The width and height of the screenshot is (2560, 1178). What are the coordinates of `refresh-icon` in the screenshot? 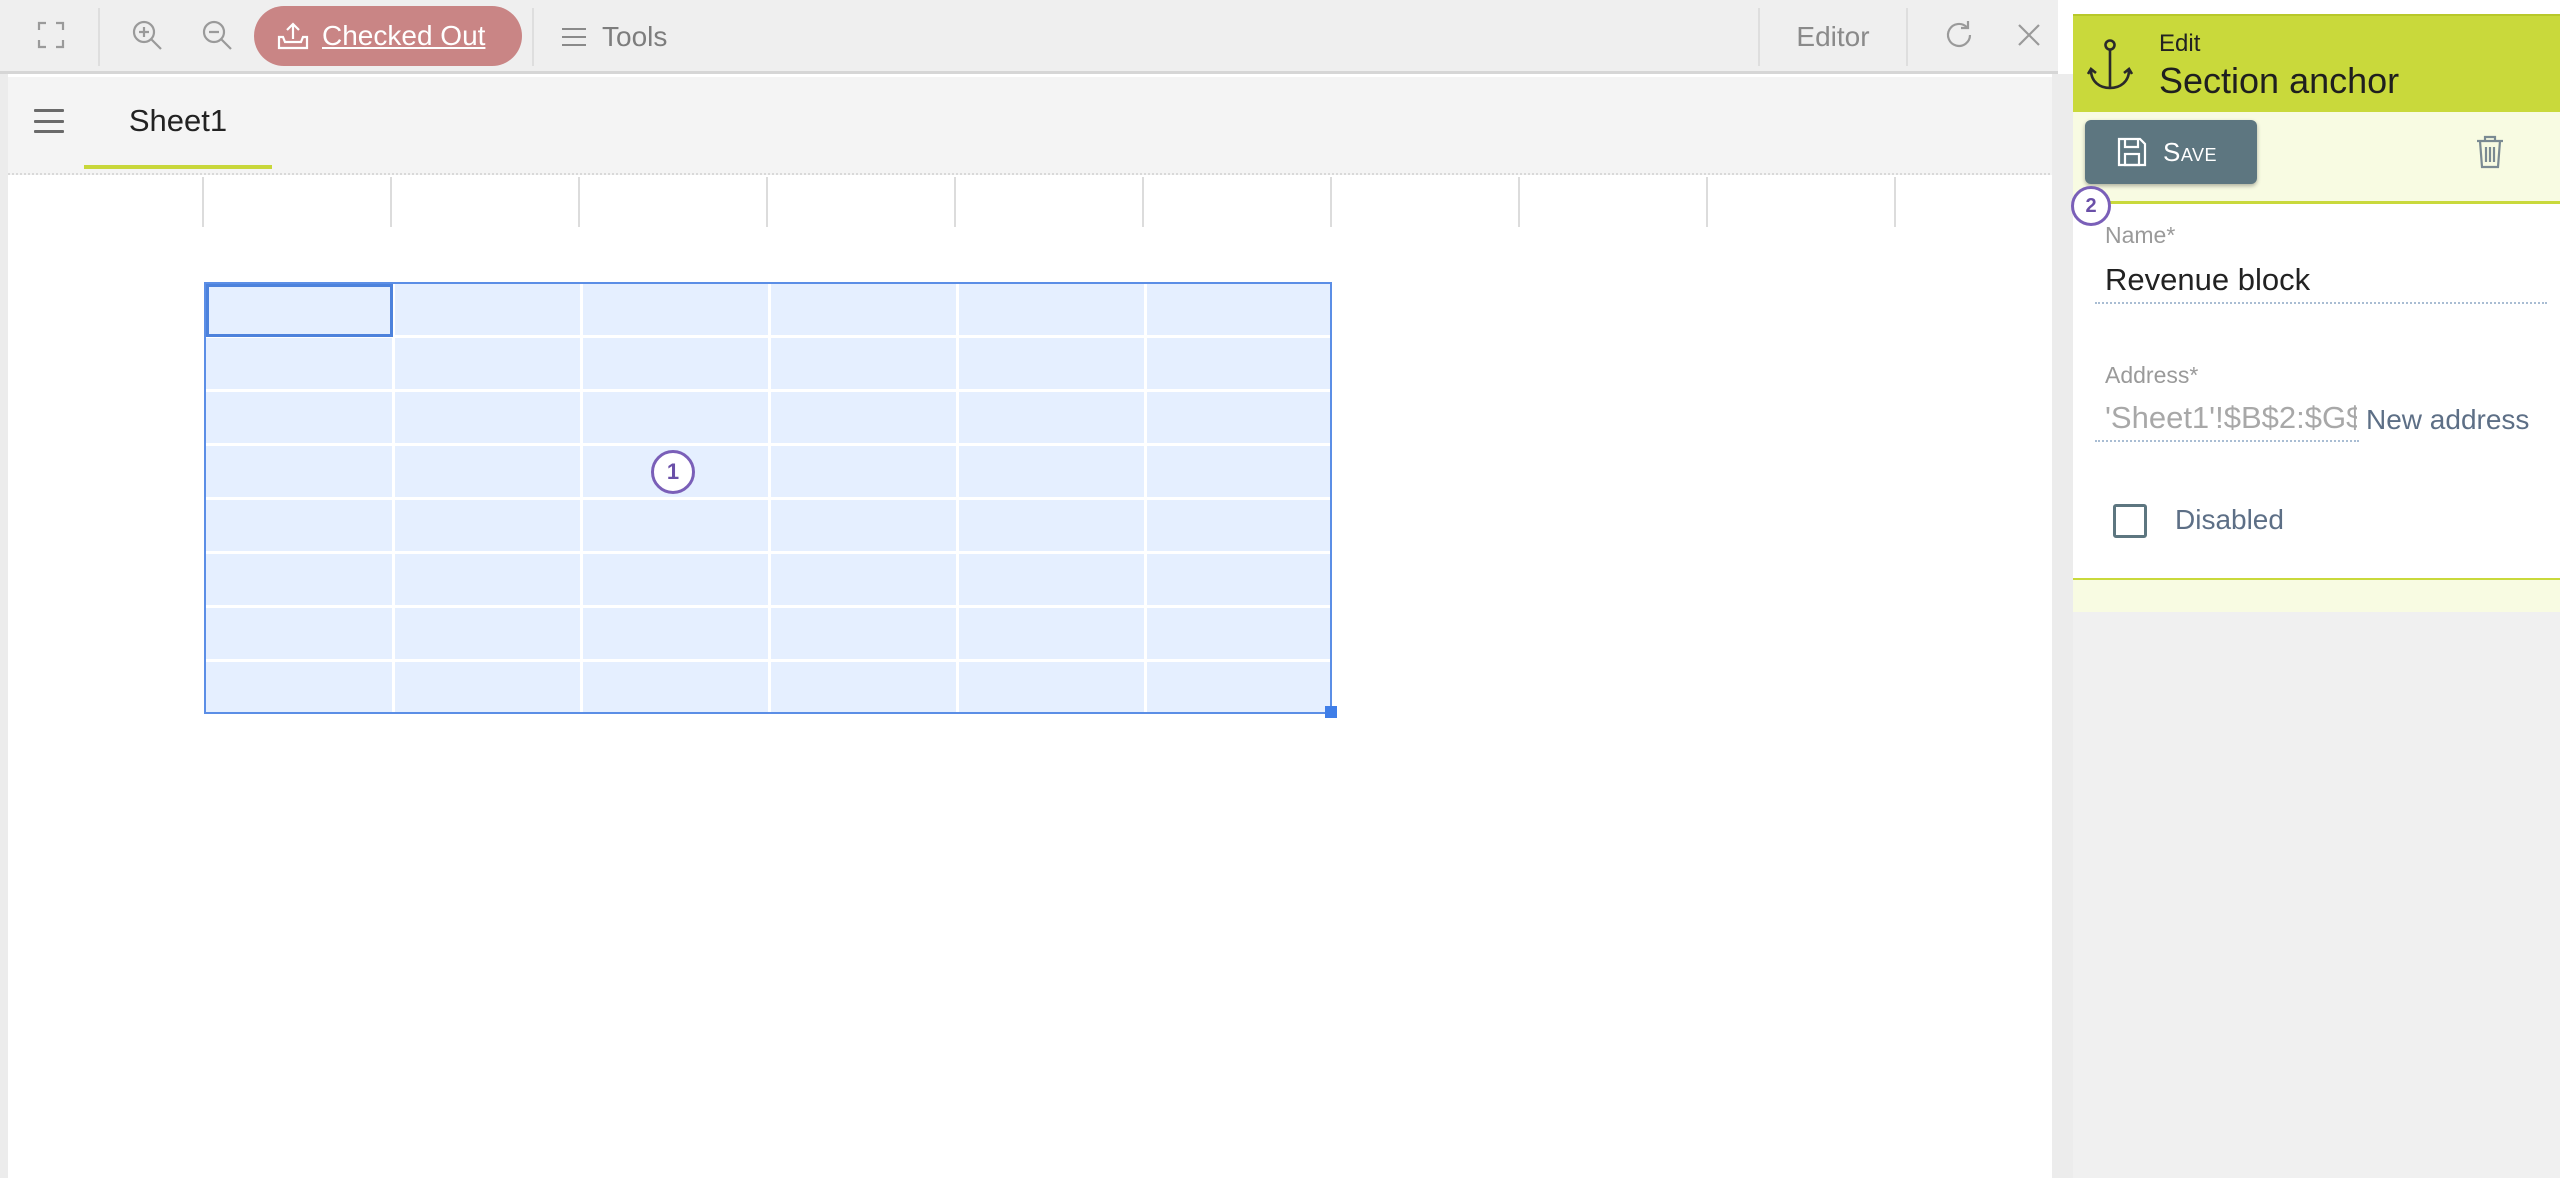 It's located at (1959, 37).